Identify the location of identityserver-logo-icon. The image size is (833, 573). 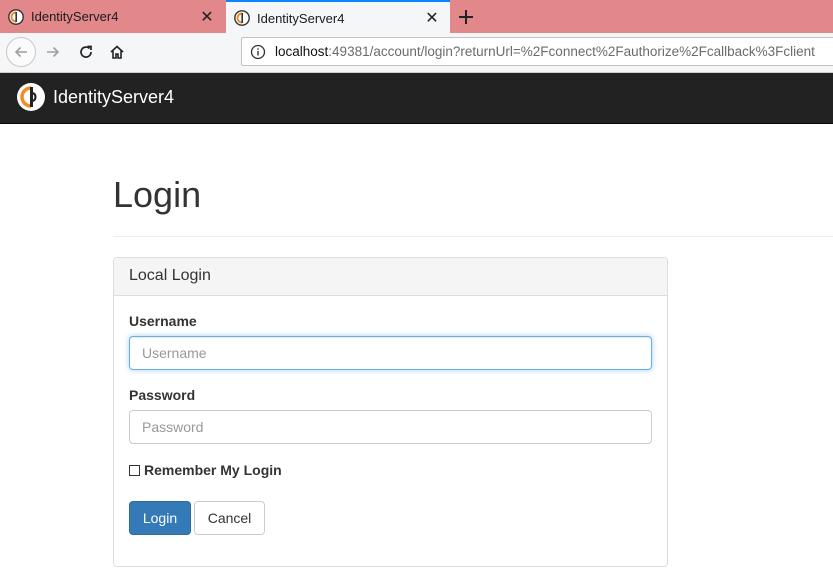
(31, 97).